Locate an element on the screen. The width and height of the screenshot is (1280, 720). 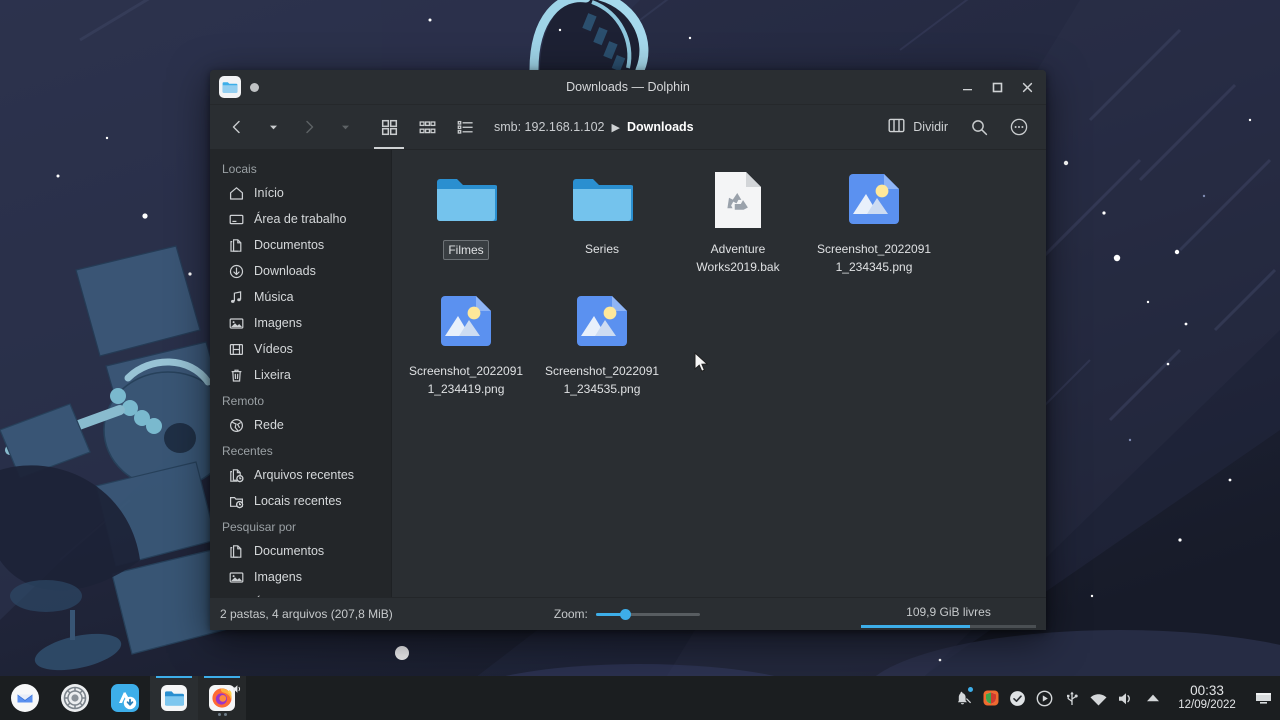
close-icon is located at coordinates (1027, 87).